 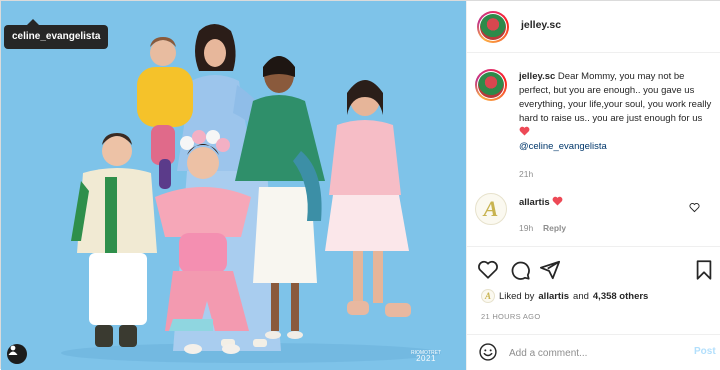 I want to click on author-avatar, so click(x=493, y=27).